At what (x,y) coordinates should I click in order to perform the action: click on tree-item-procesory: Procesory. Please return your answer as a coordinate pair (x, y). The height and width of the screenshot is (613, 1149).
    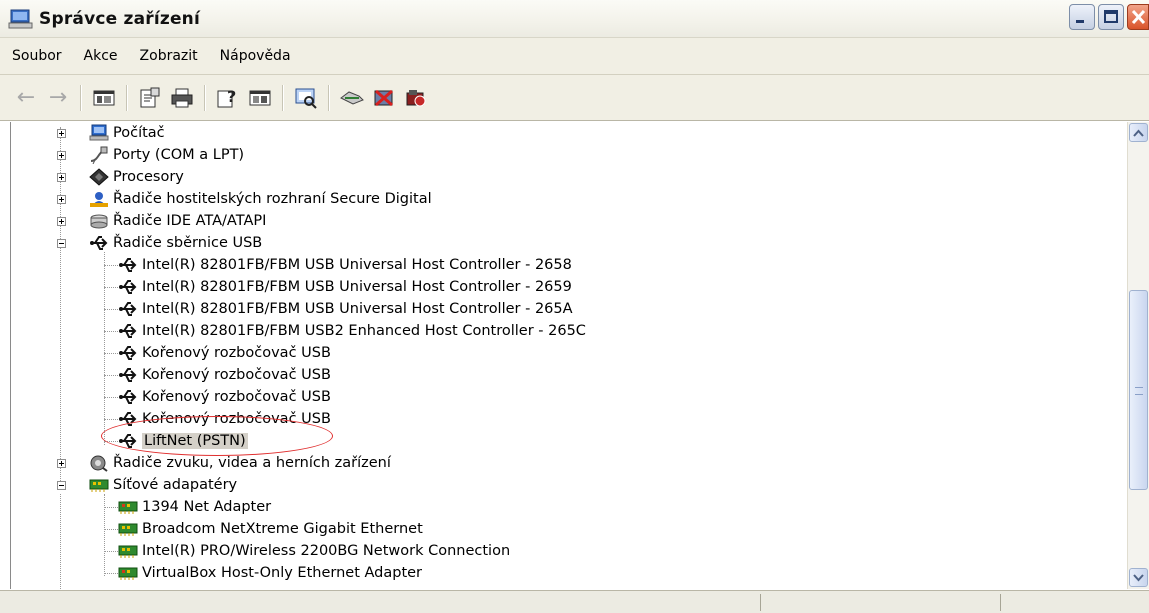
    Looking at the image, I should click on (119, 177).